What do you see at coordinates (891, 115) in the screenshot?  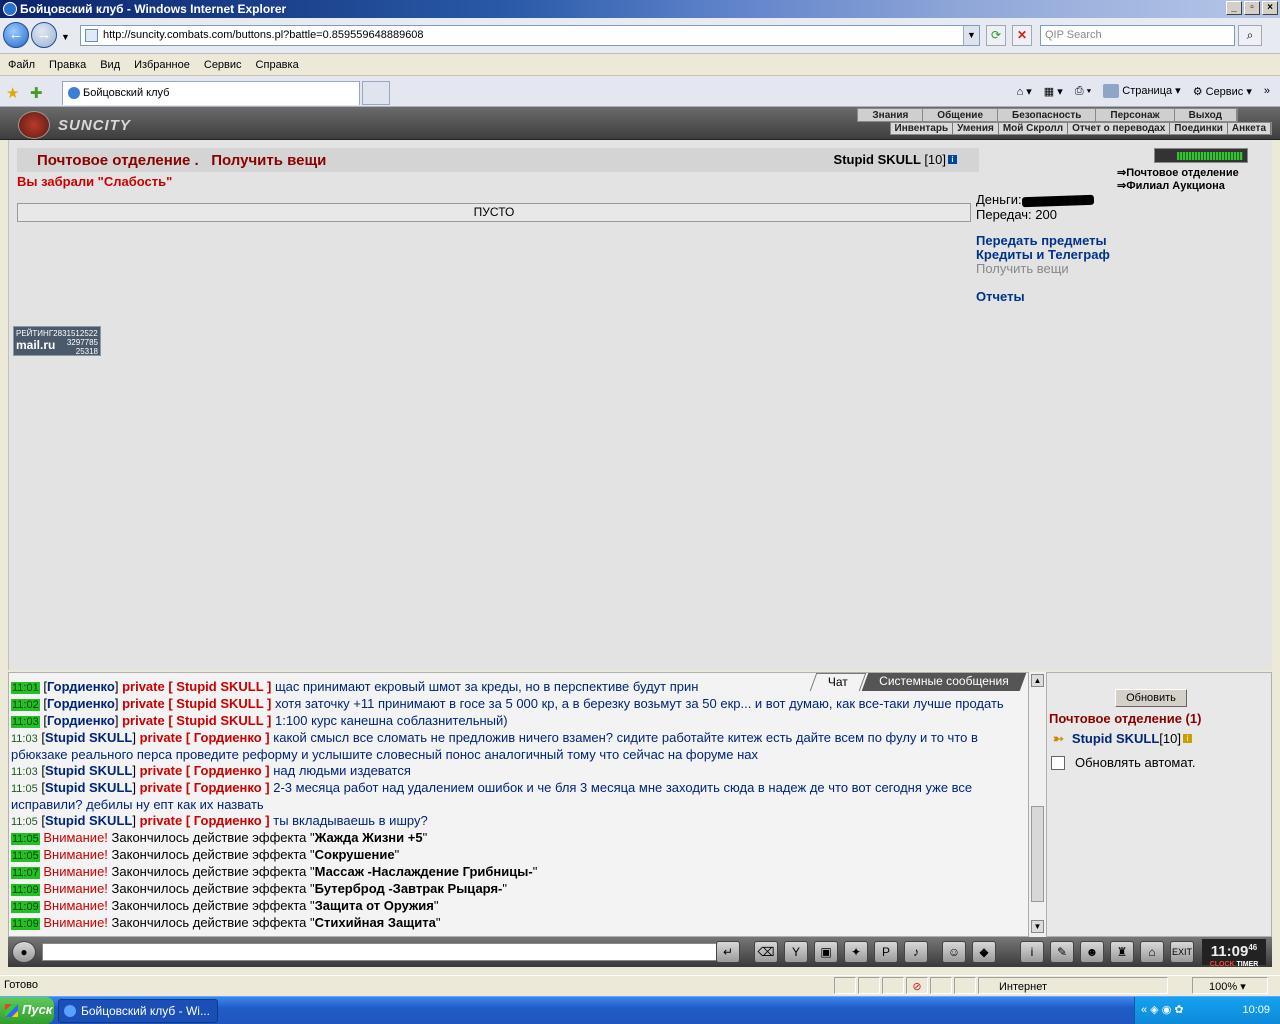 I see `nav-knowledge: Знания` at bounding box center [891, 115].